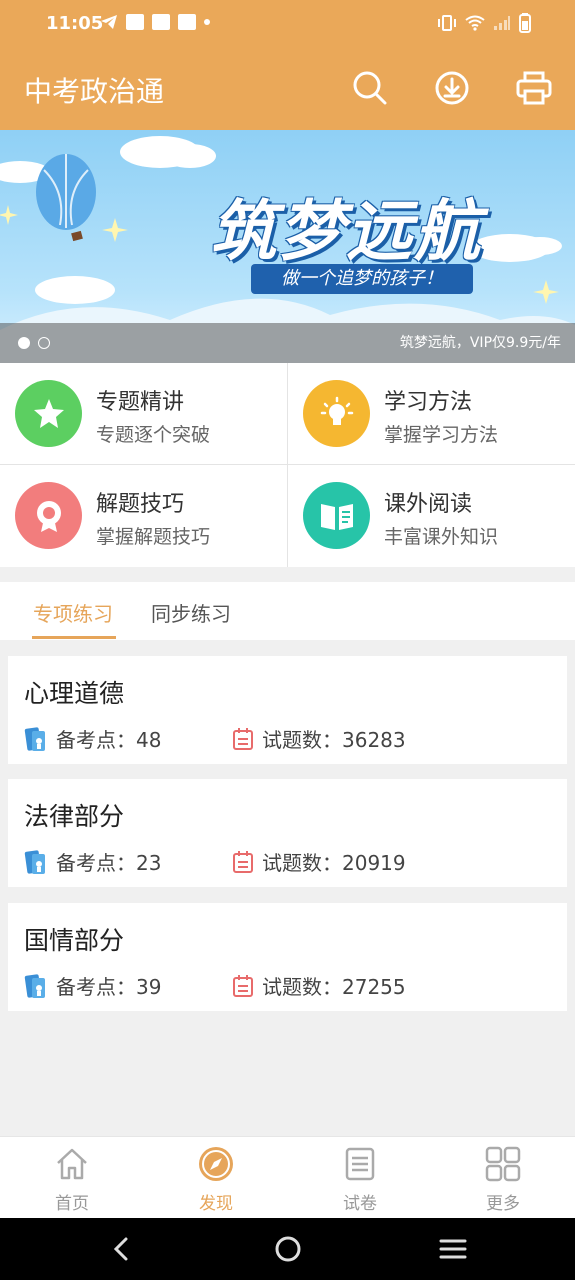  I want to click on vibrate-icon, so click(447, 23).